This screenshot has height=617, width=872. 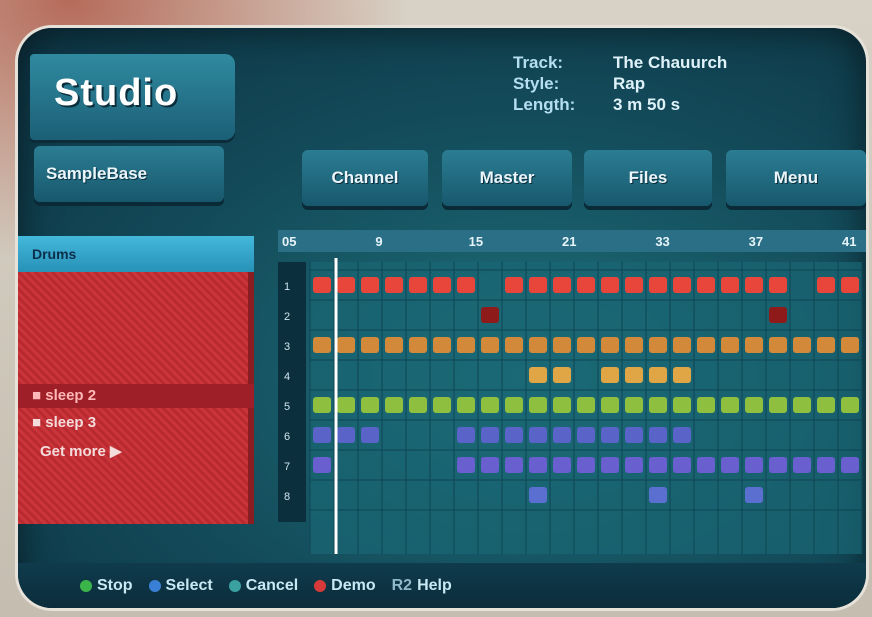 I want to click on bar-number-label: 05, so click(x=289, y=241).